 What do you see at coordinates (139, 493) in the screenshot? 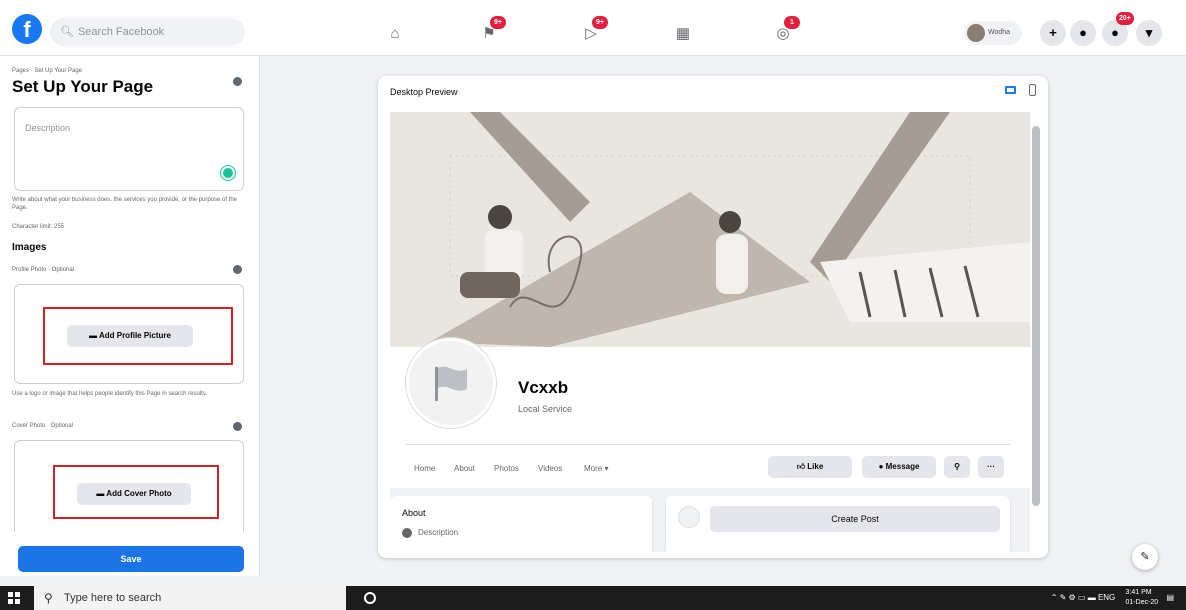
I see `add-cover-photo-label: Add Cover Photo` at bounding box center [139, 493].